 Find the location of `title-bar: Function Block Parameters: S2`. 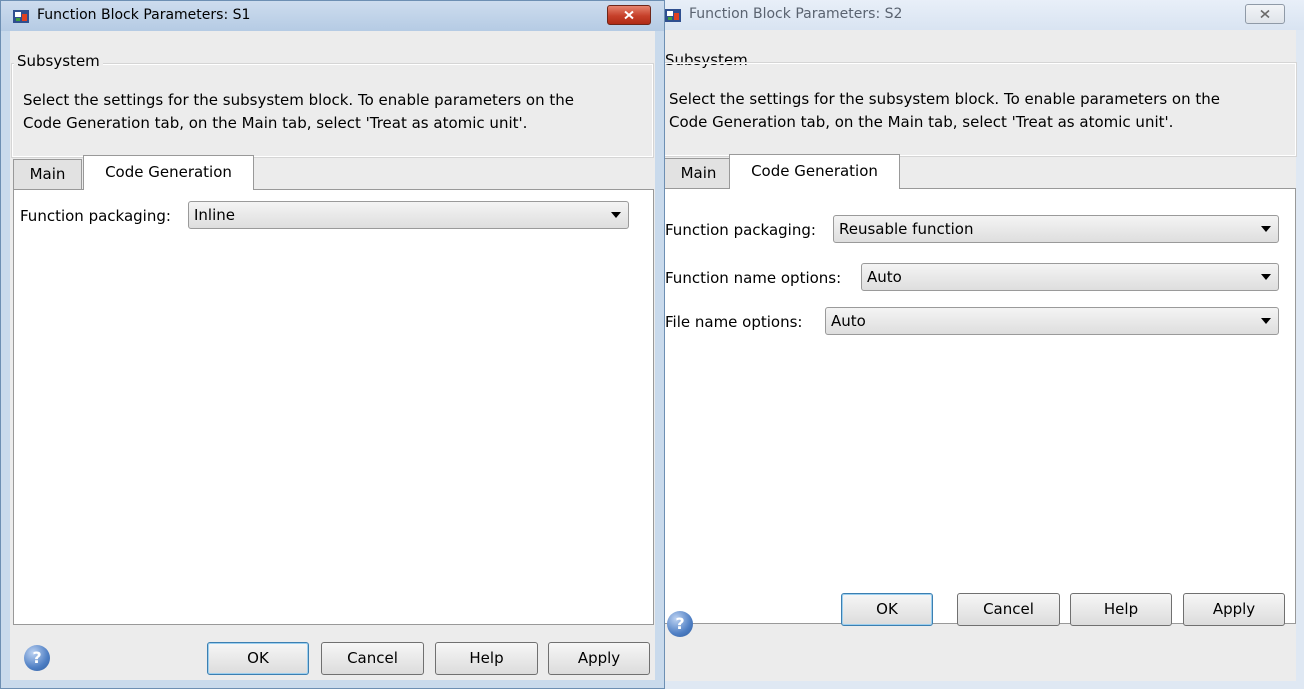

title-bar: Function Block Parameters: S2 is located at coordinates (978, 15).